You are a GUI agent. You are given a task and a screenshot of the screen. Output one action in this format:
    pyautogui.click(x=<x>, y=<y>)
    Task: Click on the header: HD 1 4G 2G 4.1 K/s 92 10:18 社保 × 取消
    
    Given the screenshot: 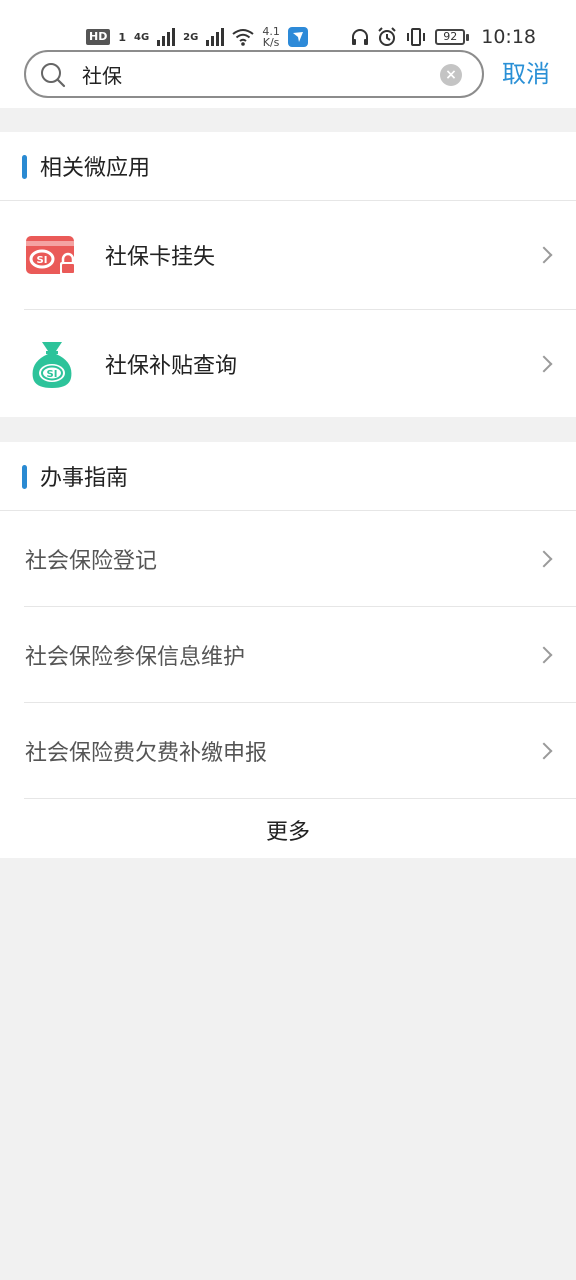 What is the action you would take?
    pyautogui.click(x=288, y=54)
    